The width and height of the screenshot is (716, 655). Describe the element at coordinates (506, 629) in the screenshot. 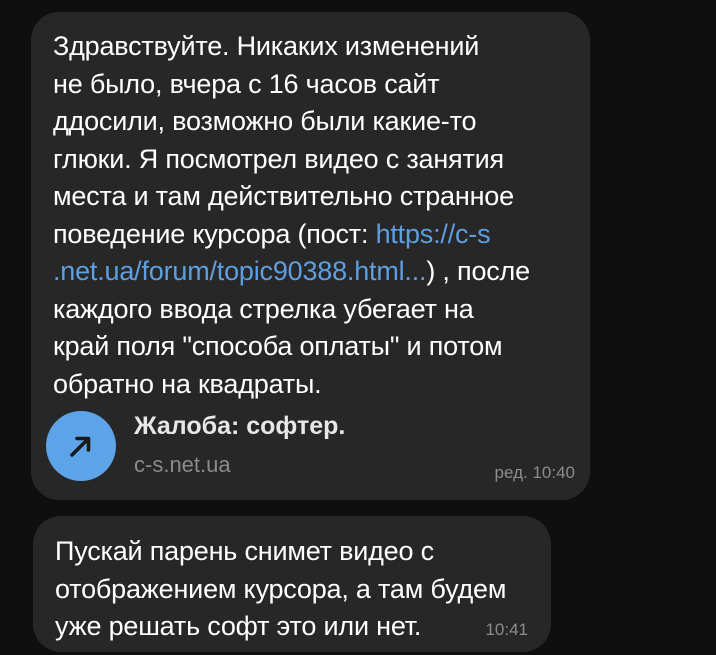

I see `message-timestamp: 10:41` at that location.